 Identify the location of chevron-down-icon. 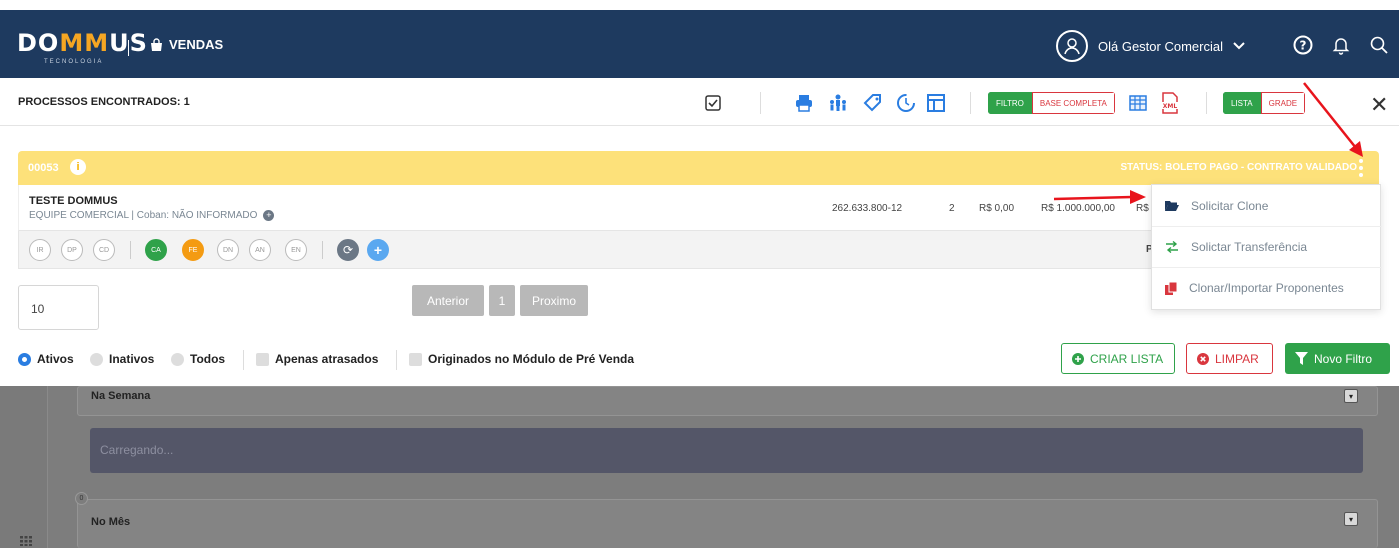
(1239, 46).